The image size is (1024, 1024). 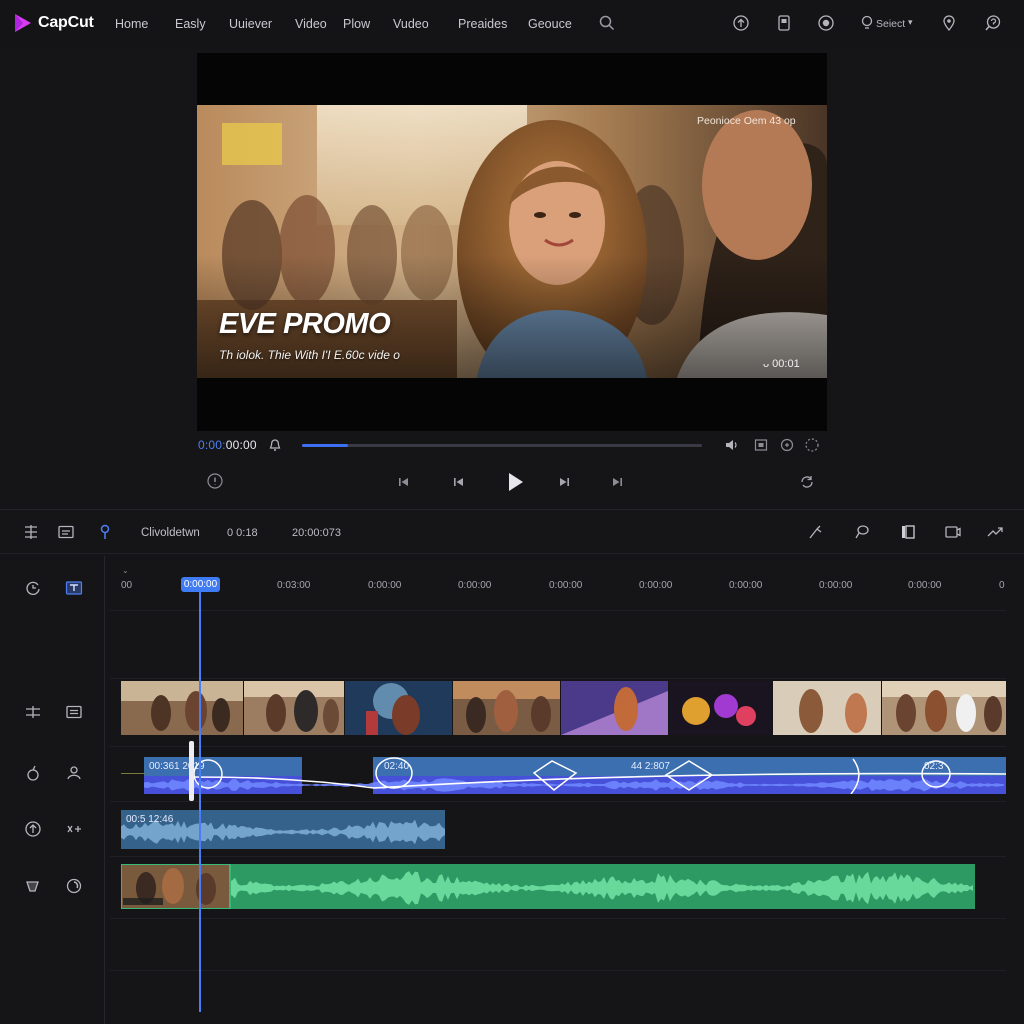 What do you see at coordinates (309, 355) in the screenshot?
I see `promo-subtitle-text: Th iolok. Thie With I'I E.60c vide o` at bounding box center [309, 355].